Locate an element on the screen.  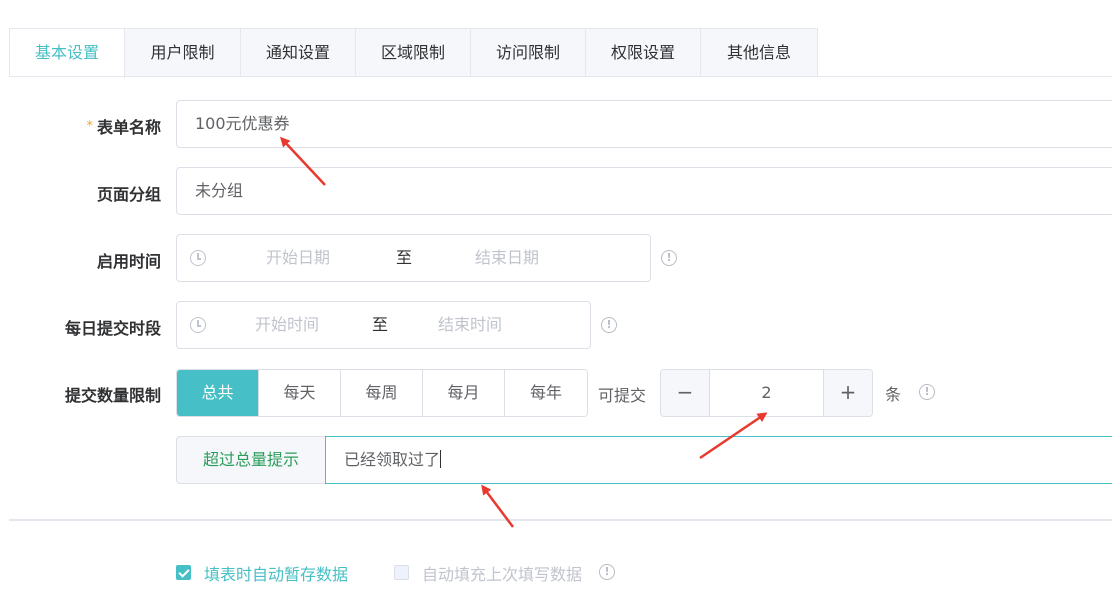
can-submit-label: 可提交 is located at coordinates (622, 395).